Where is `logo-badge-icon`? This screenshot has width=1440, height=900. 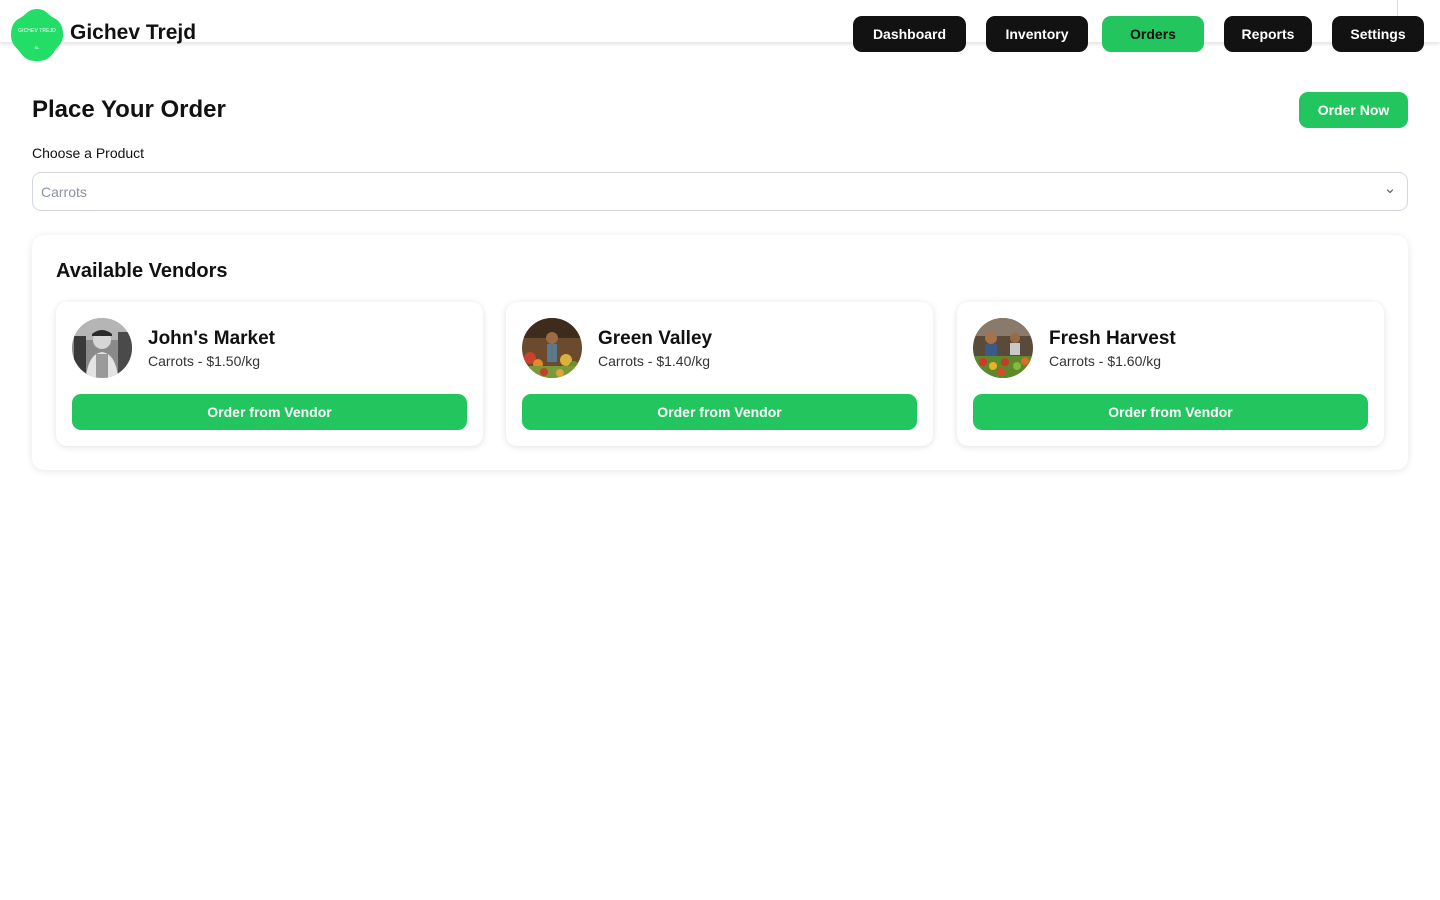
logo-badge-icon is located at coordinates (37, 35).